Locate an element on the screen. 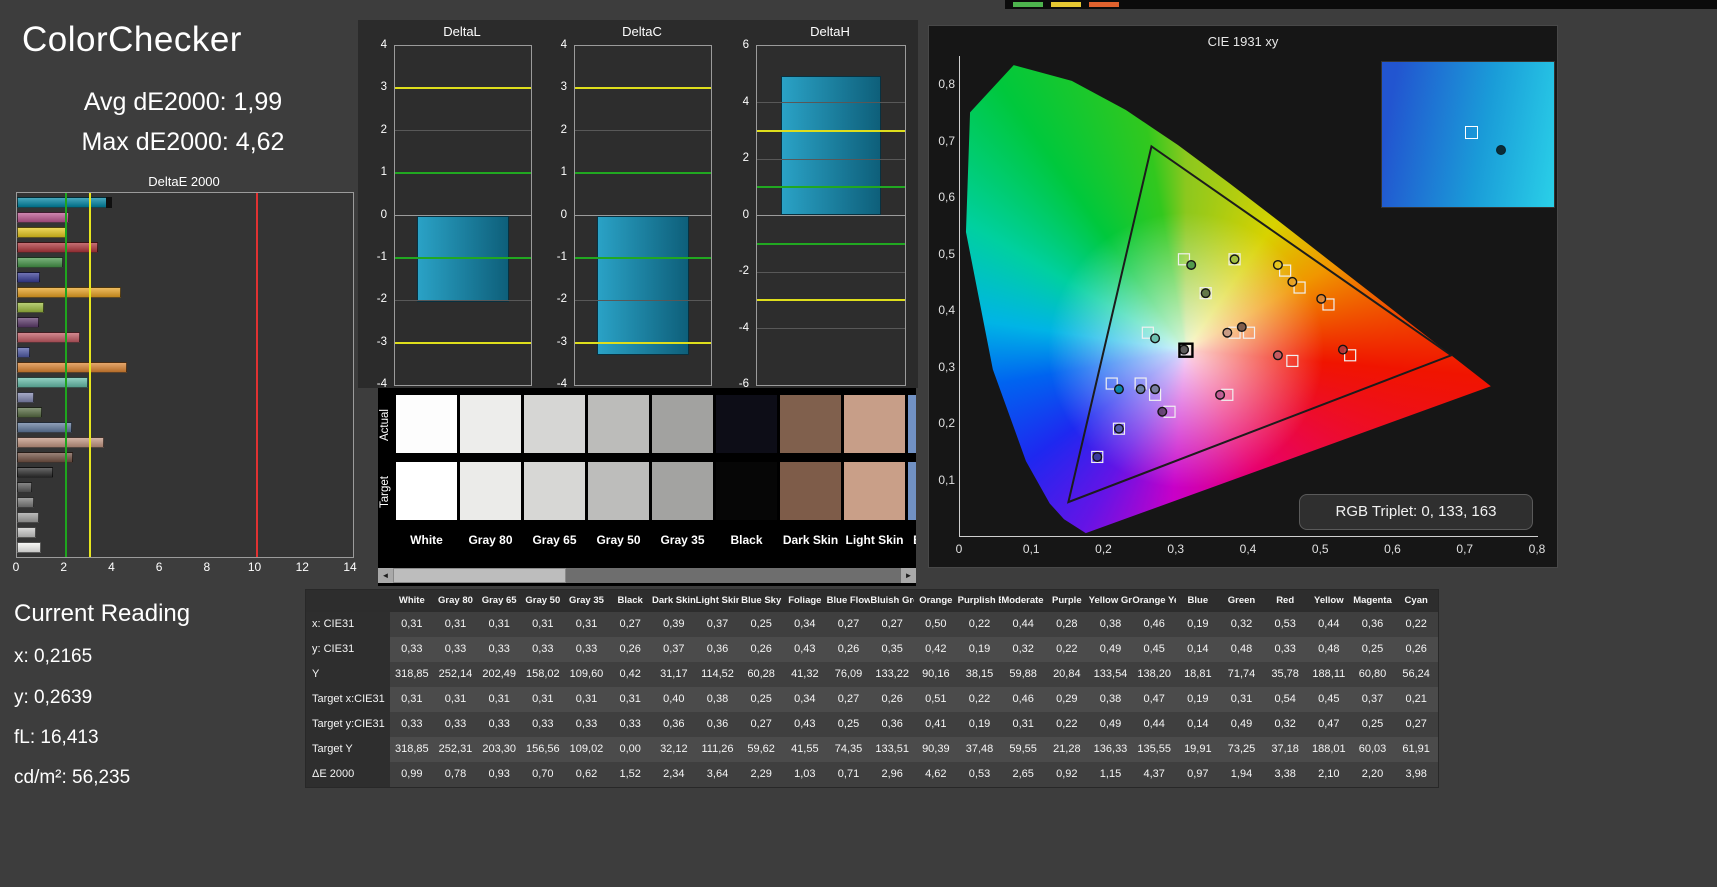 The width and height of the screenshot is (1717, 887). table-column-header: Gray 35 is located at coordinates (586, 601).